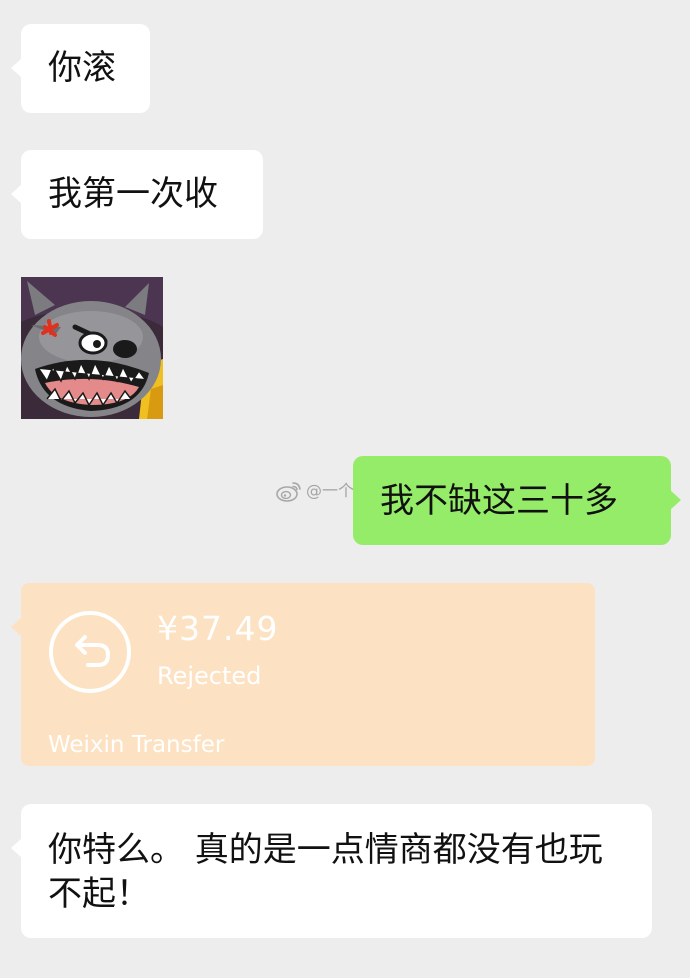 The image size is (690, 978). I want to click on sticker-message, so click(92, 348).